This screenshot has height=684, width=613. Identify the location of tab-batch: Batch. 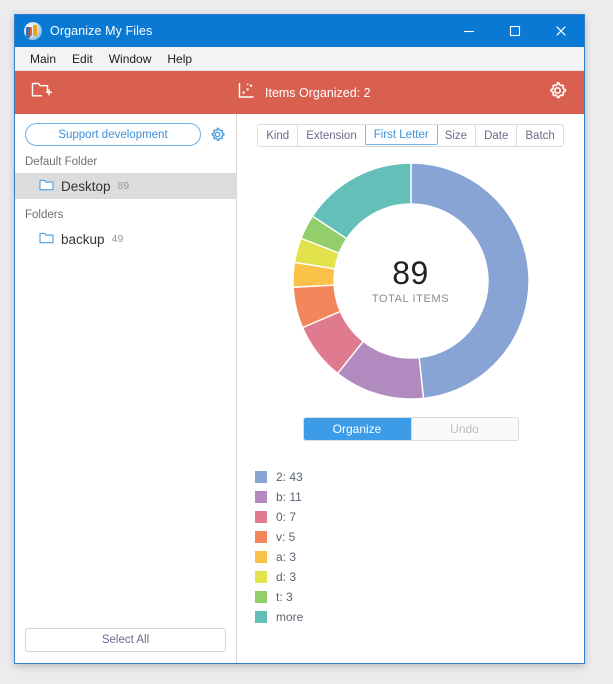
(540, 135).